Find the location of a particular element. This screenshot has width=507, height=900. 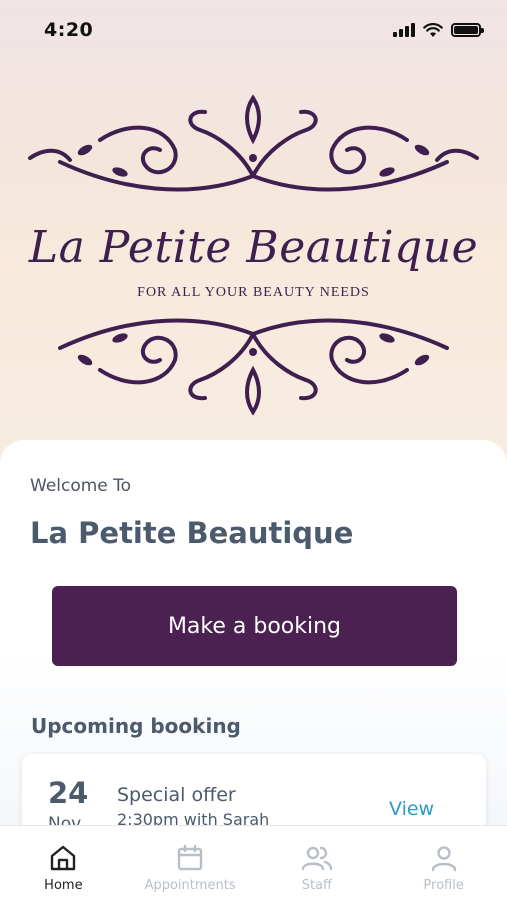

wifi-icon is located at coordinates (433, 29).